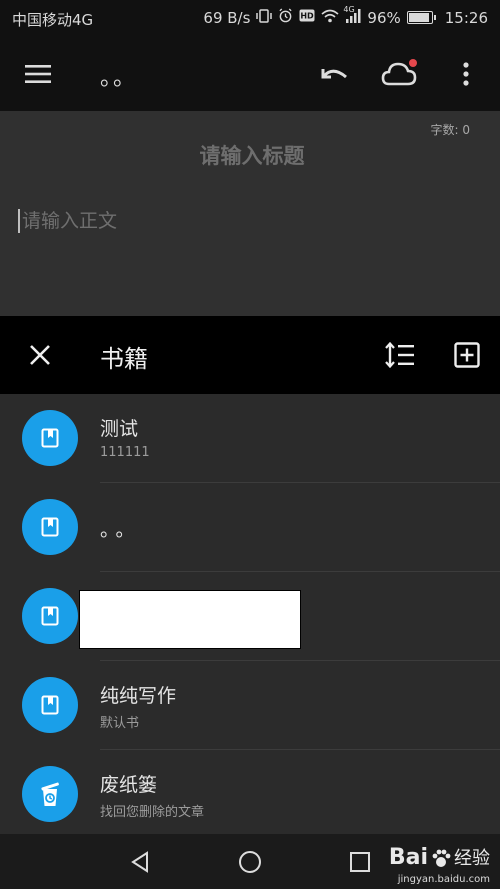  I want to click on alarm-icon, so click(285, 17).